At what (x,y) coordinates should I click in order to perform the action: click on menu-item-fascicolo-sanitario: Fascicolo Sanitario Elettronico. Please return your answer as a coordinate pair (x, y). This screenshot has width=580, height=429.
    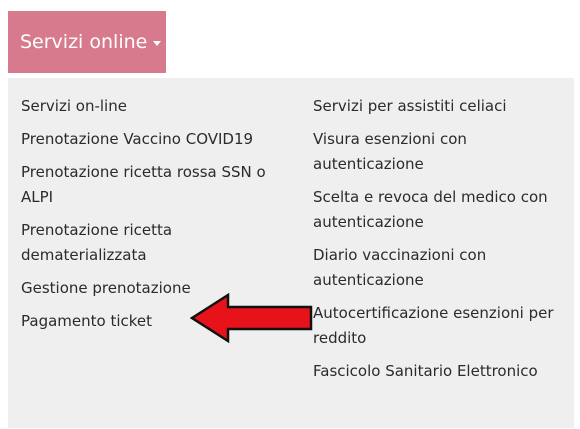
    Looking at the image, I should click on (439, 371).